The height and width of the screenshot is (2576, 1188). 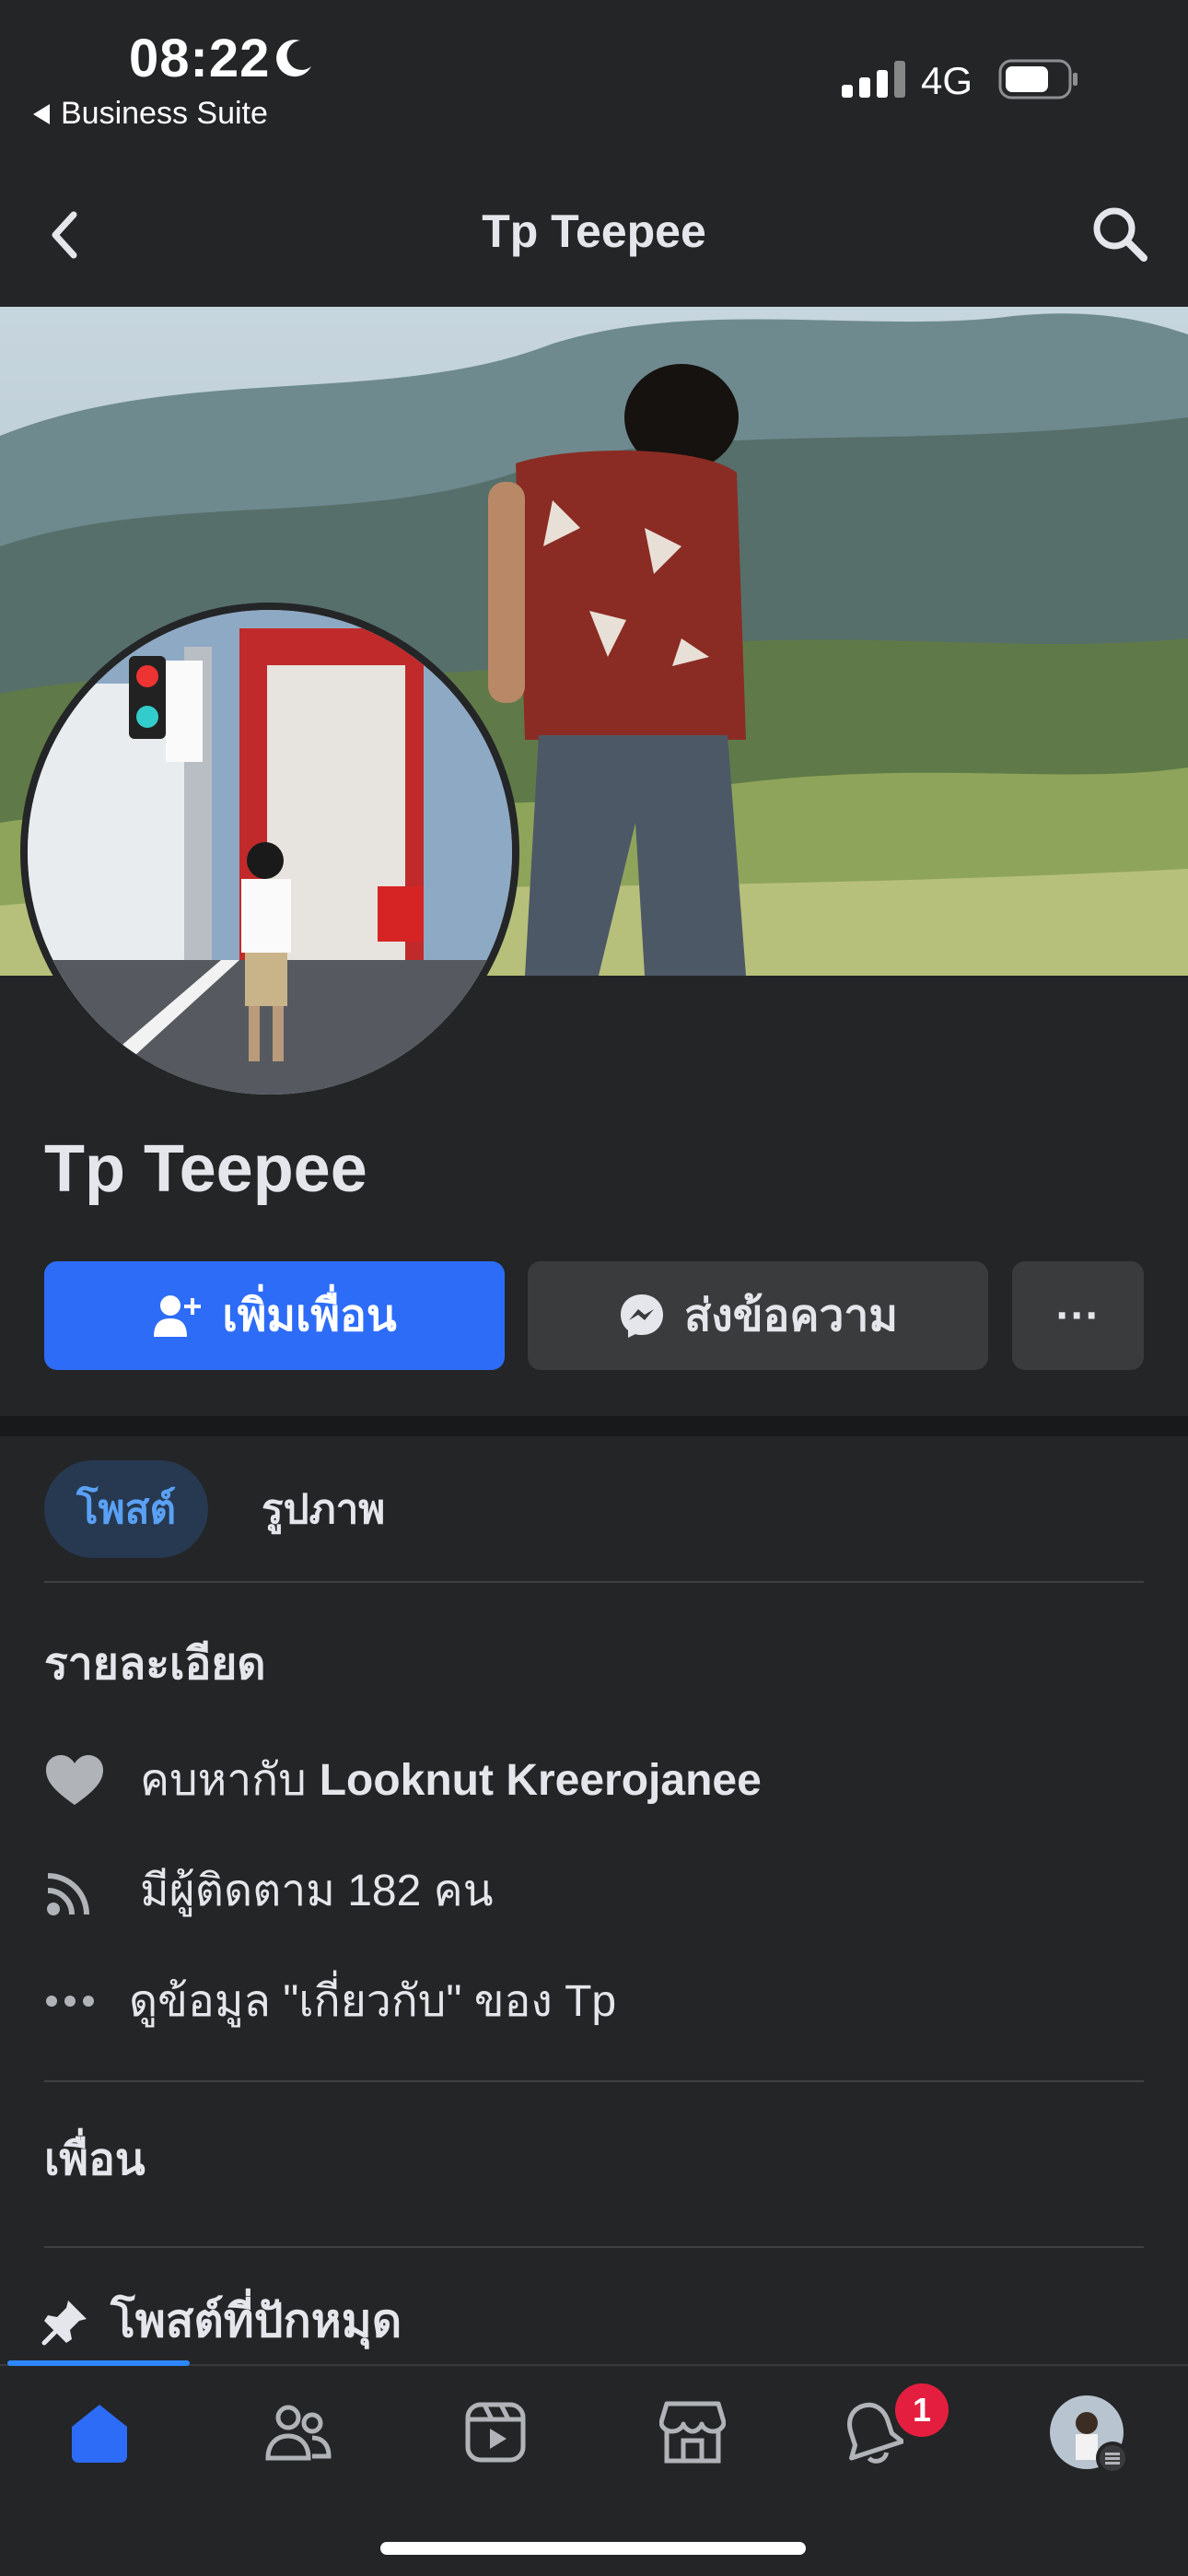 I want to click on details-heading: รายละเอียด, so click(x=155, y=1664).